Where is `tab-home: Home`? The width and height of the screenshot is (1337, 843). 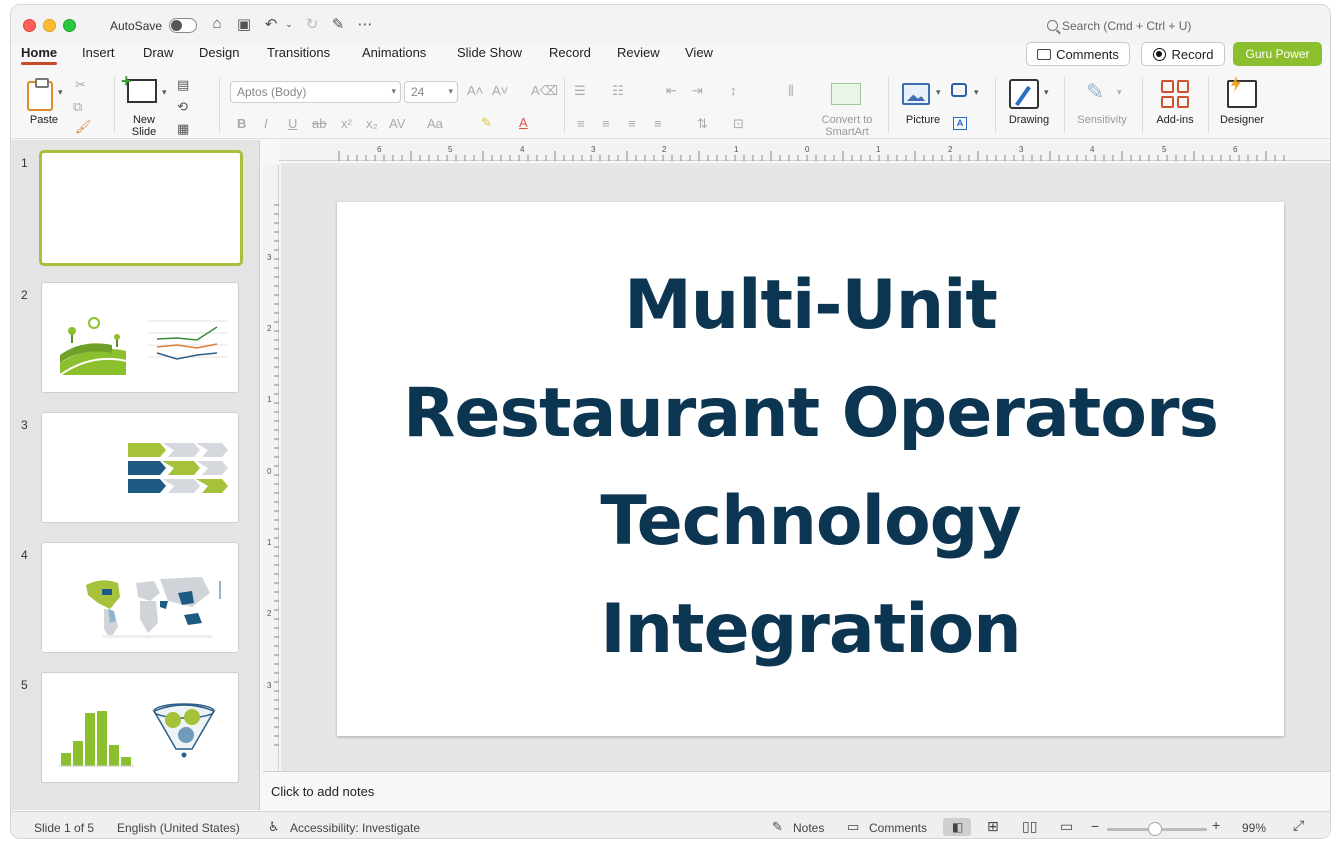
tab-home: Home is located at coordinates (39, 55).